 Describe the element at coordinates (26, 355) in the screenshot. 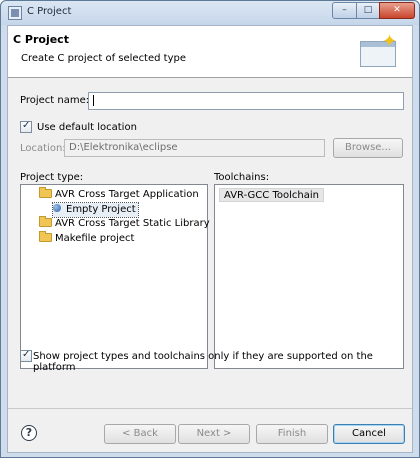

I see `show-supported-only-checkbox` at that location.